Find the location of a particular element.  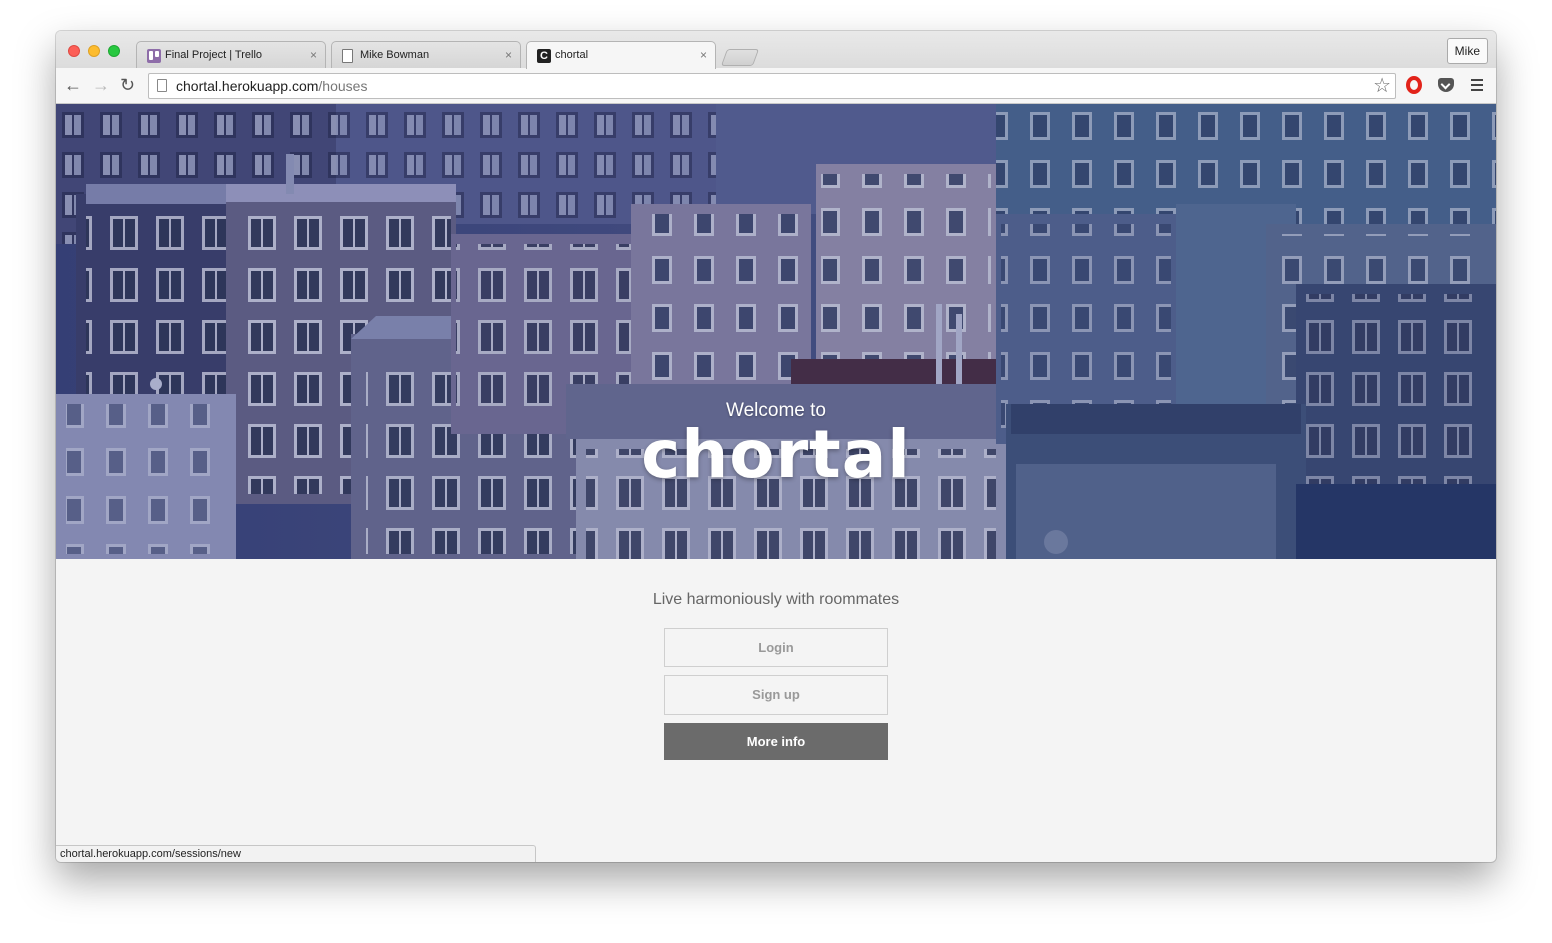

back-arrow-icon: ← is located at coordinates (73, 85).